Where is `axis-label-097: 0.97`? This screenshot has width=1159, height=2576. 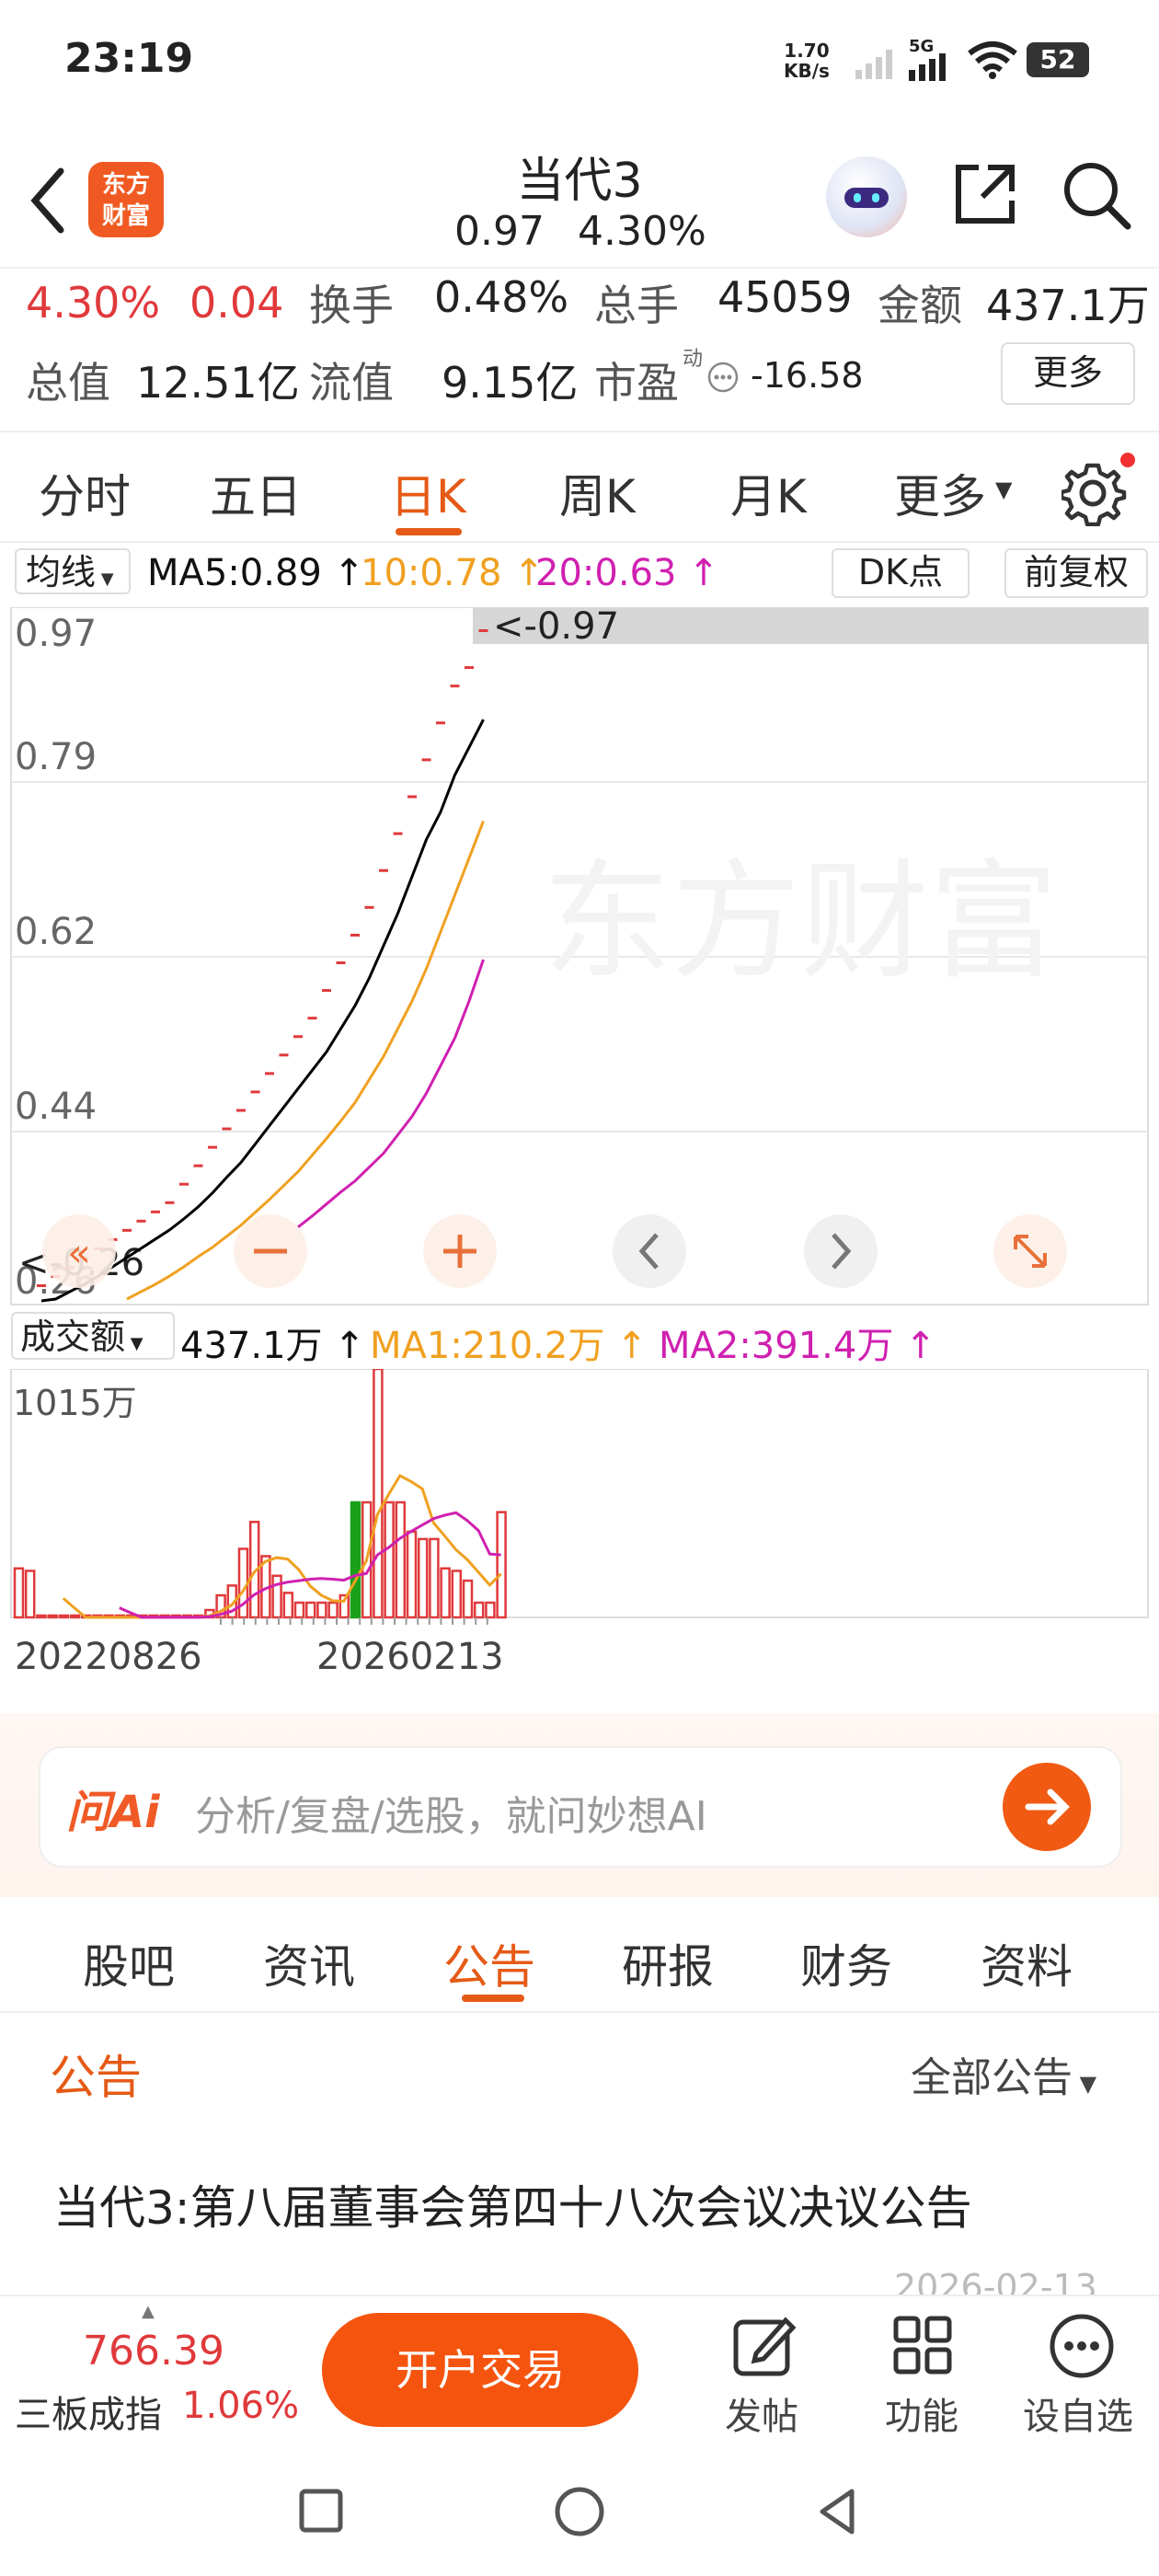
axis-label-097: 0.97 is located at coordinates (56, 634).